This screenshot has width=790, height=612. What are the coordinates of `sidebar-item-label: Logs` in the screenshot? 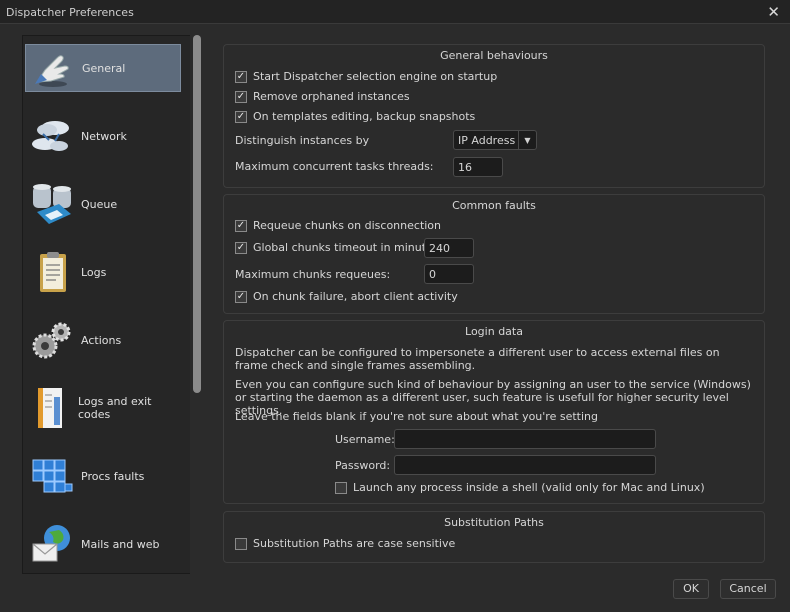 It's located at (94, 272).